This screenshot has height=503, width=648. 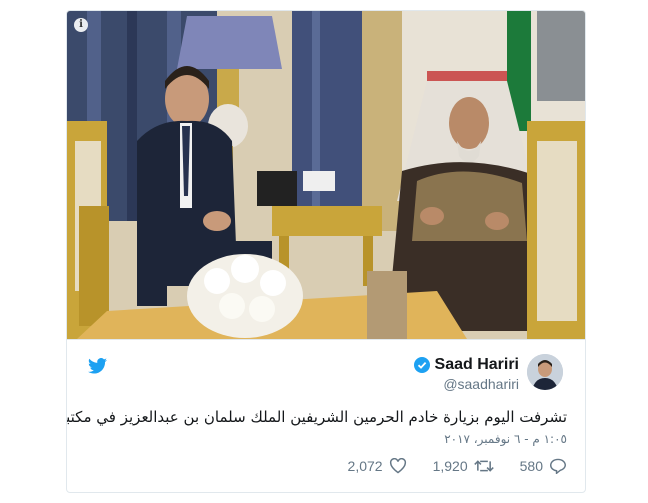 What do you see at coordinates (531, 466) in the screenshot?
I see `reply-count: 580` at bounding box center [531, 466].